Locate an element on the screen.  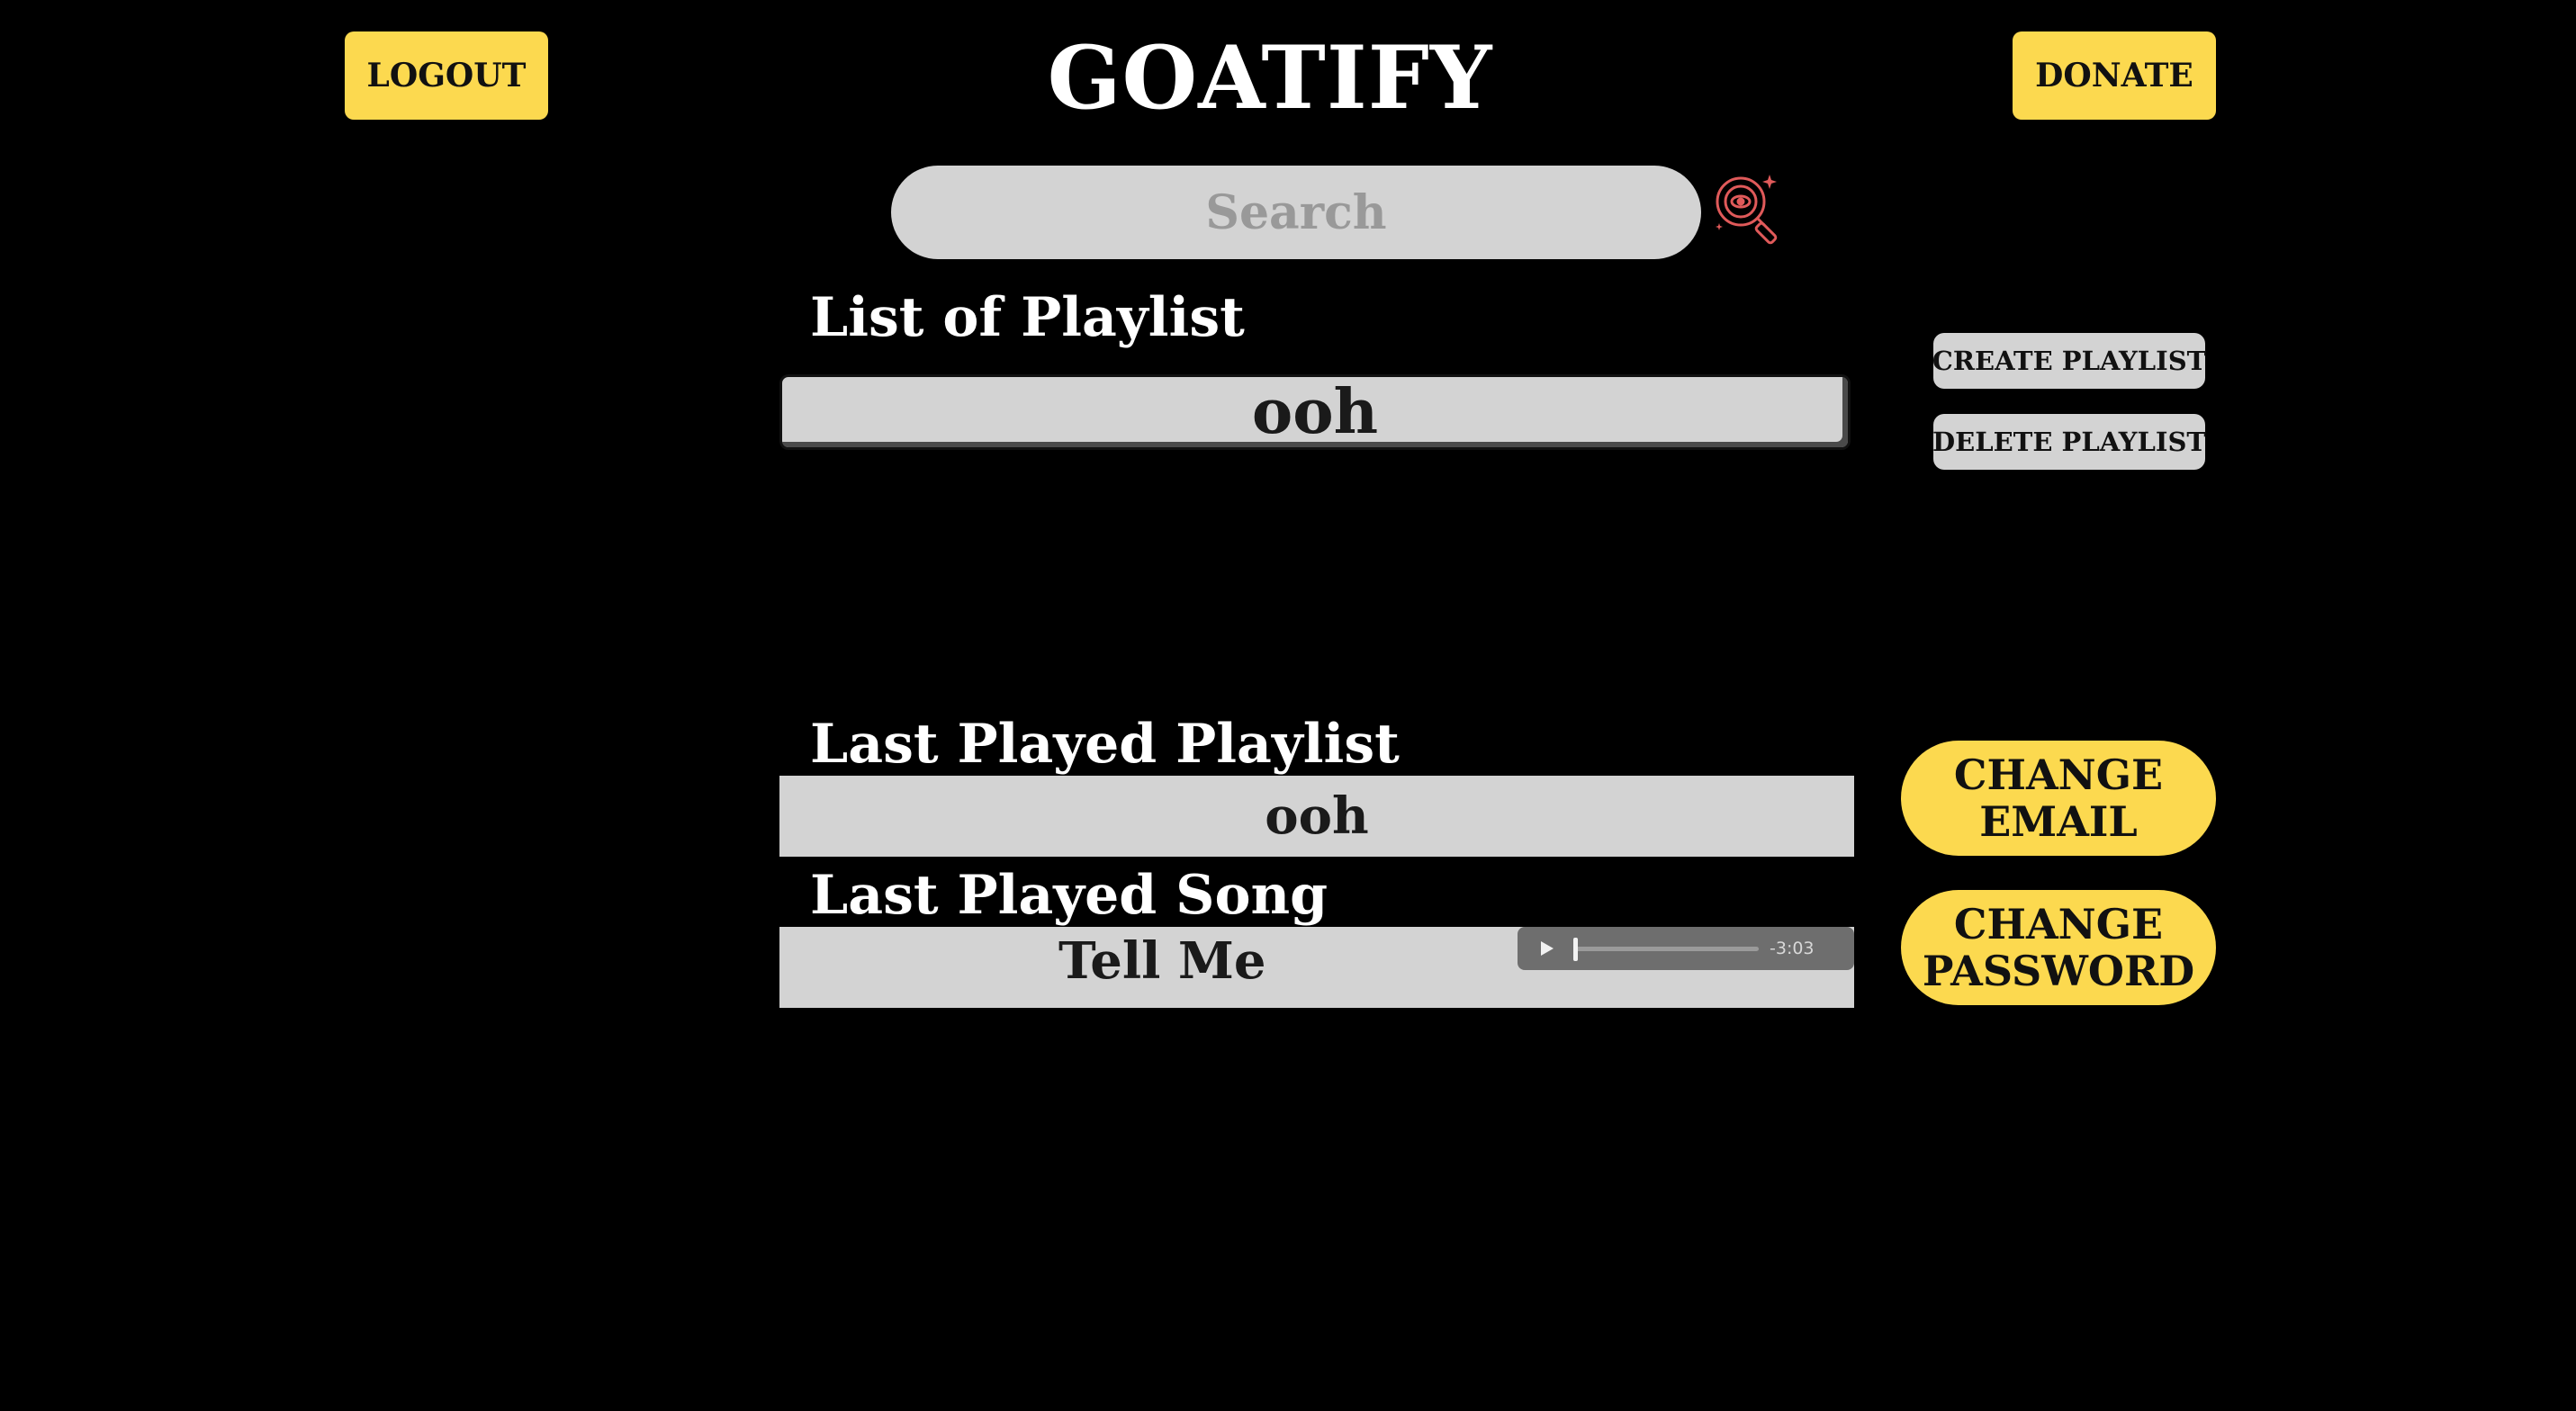
change-password-button: CHANGE PASSWORD is located at coordinates (2058, 947).